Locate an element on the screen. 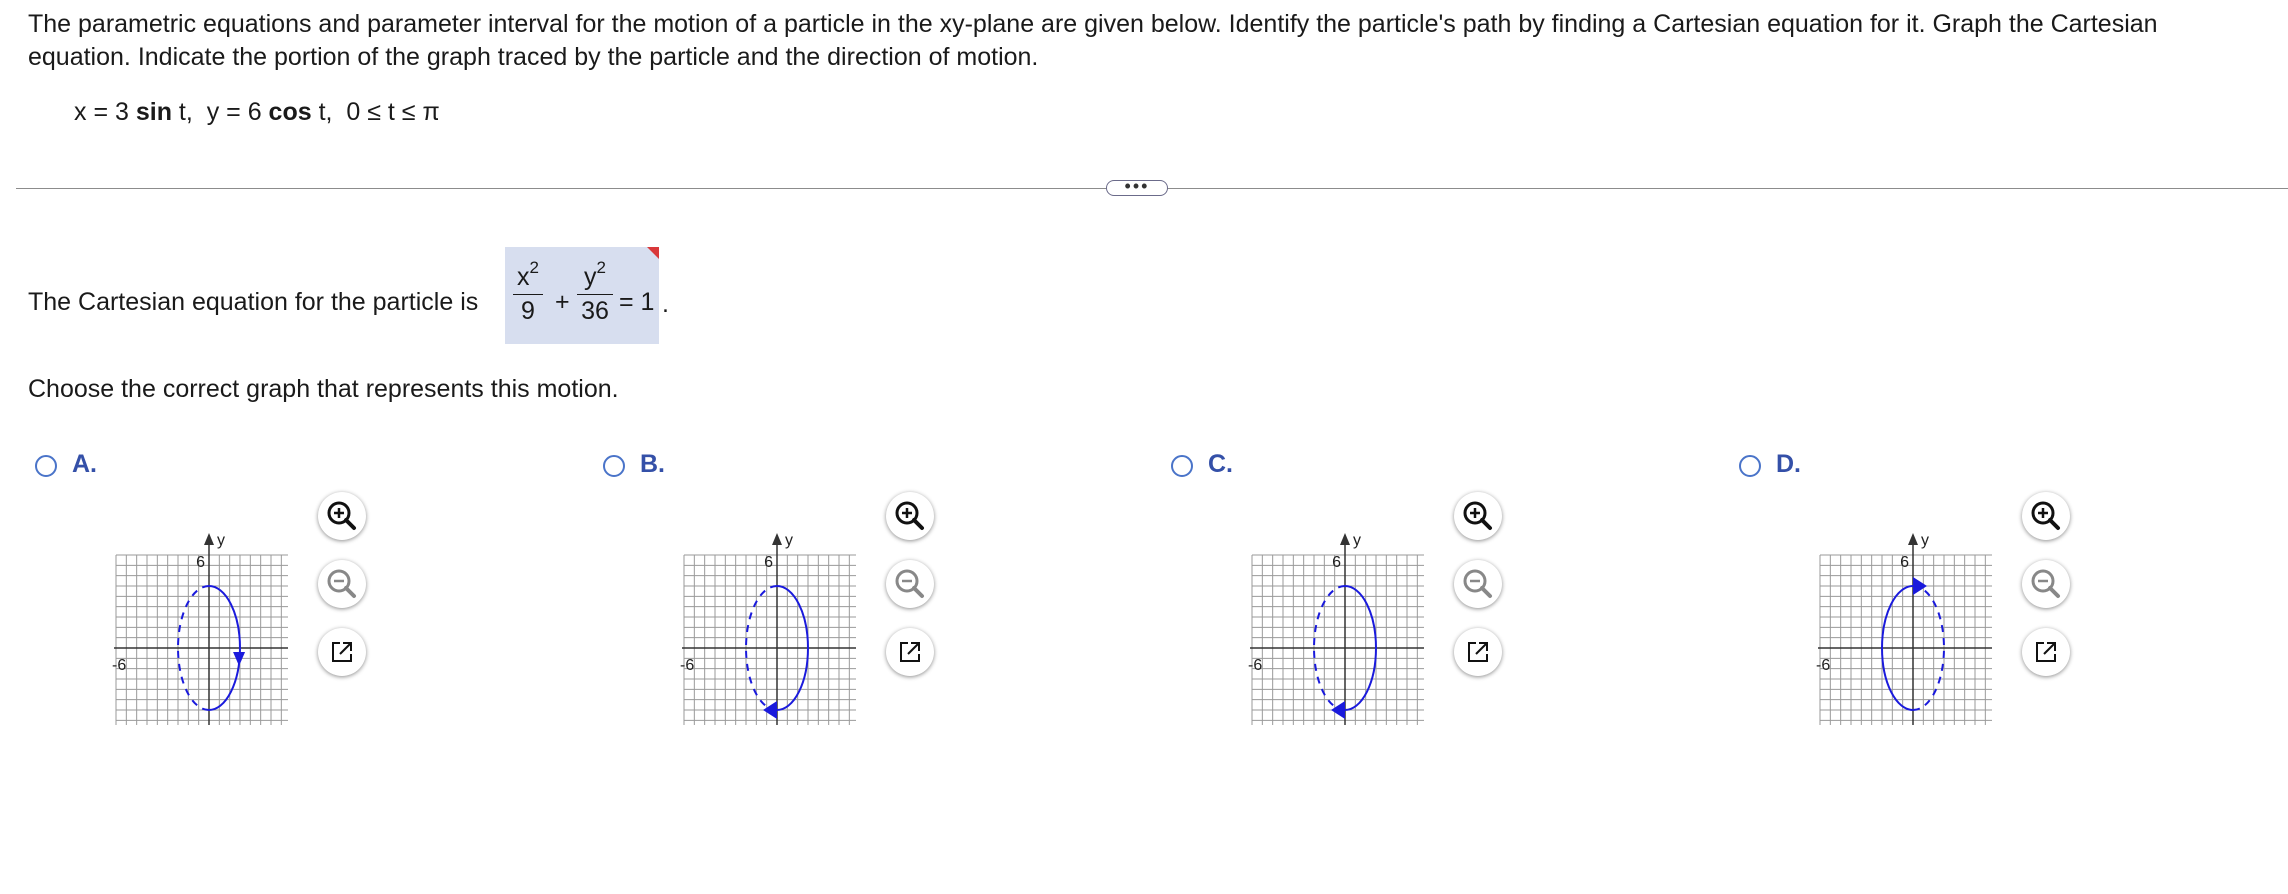  option-b-graph: yx6-6-66 is located at coordinates (768, 628).